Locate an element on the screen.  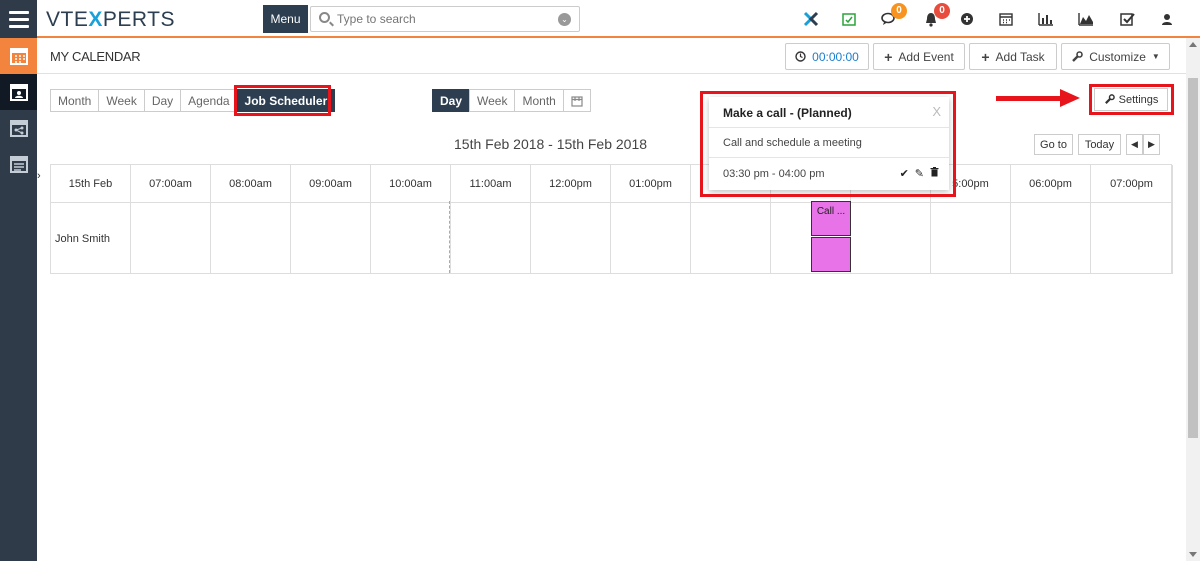
timer-button: 00:00:00 is located at coordinates (827, 56).